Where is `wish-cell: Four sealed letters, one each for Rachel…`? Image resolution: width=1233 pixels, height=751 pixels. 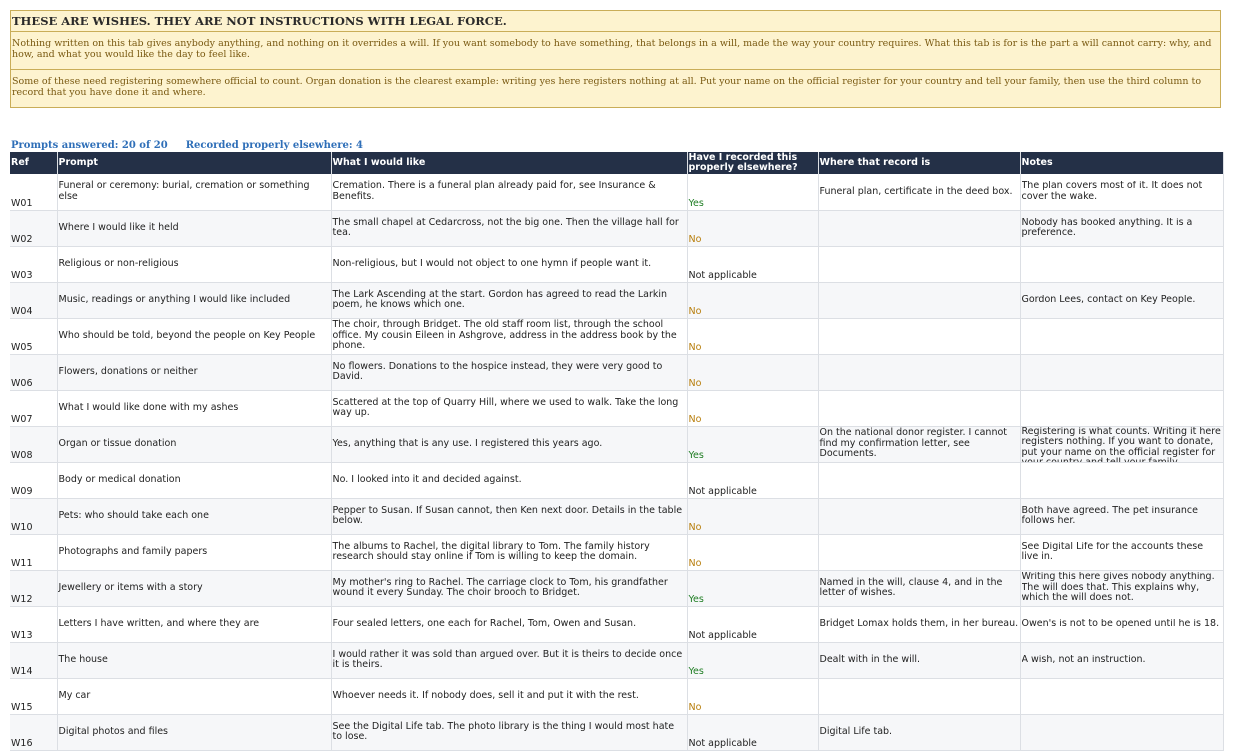
wish-cell: Four sealed letters, one each for Rachel… is located at coordinates (509, 624).